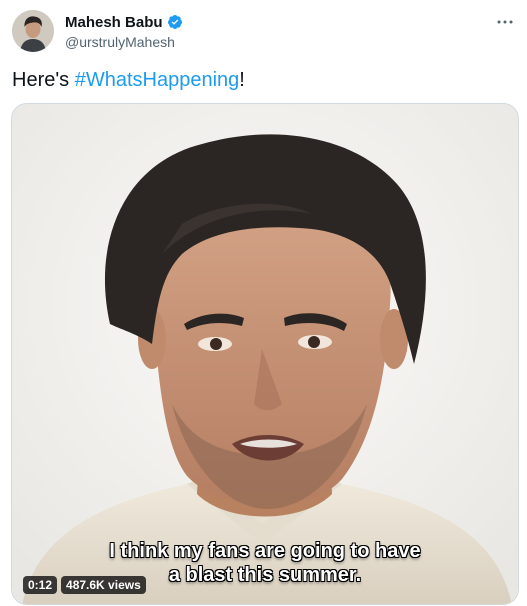  Describe the element at coordinates (242, 80) in the screenshot. I see `tweet-text-suffix: !` at that location.